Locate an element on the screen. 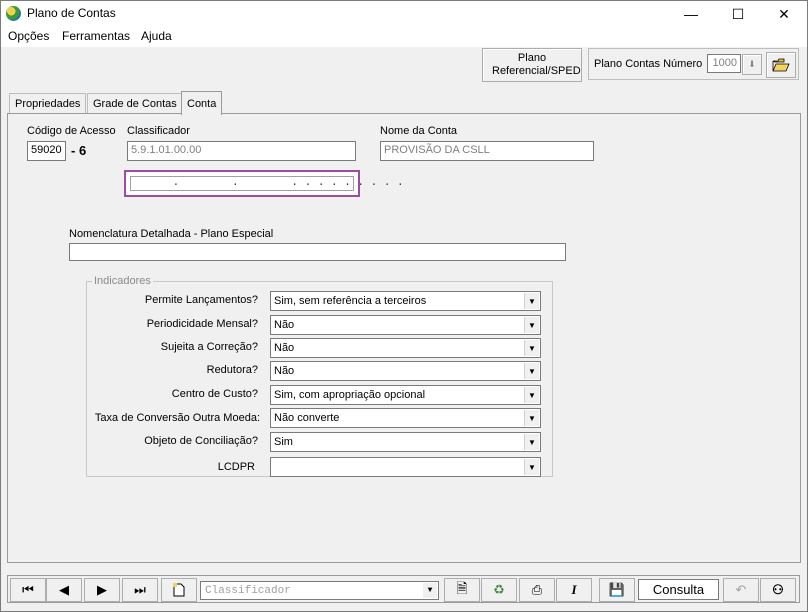 The image size is (808, 612). periodicidade-mensal-label: Periodicidade Mensal? is located at coordinates (202, 324).